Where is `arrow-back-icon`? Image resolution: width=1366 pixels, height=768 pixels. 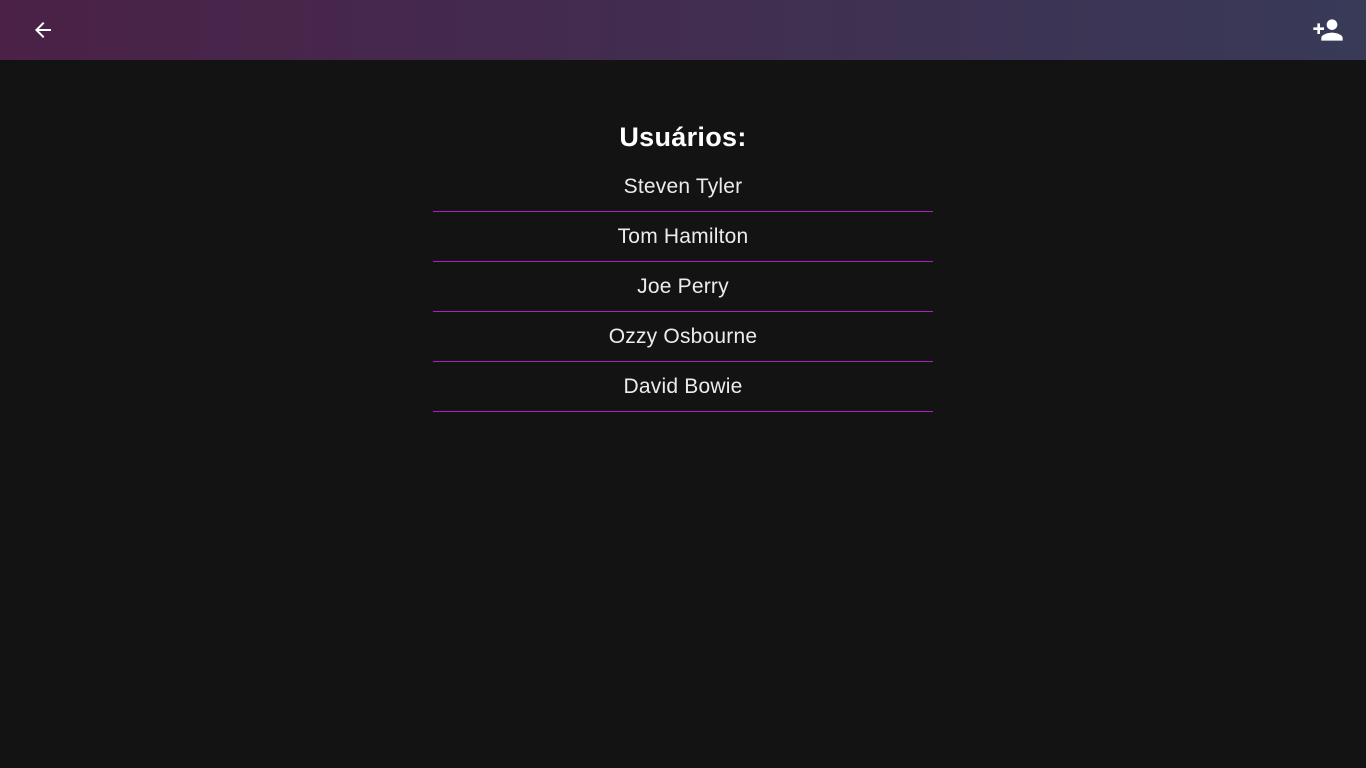
arrow-back-icon is located at coordinates (43, 30).